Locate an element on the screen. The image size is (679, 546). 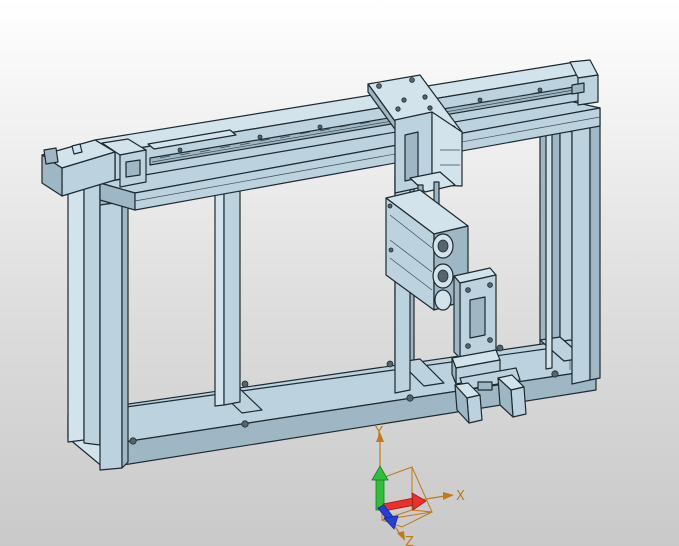
y-arrow-icon is located at coordinates (380, 473).